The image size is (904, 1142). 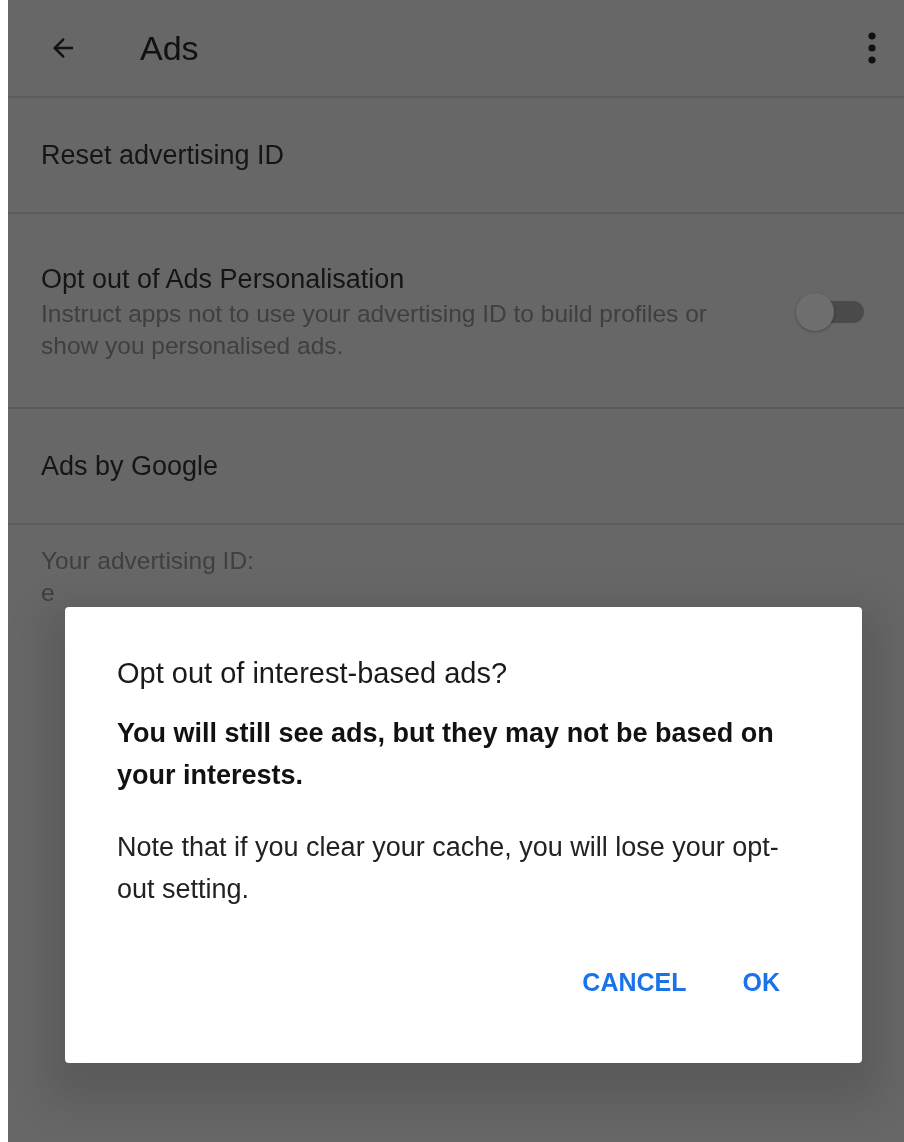 I want to click on setting-title: Opt out of Ads Personalisation, so click(x=223, y=279).